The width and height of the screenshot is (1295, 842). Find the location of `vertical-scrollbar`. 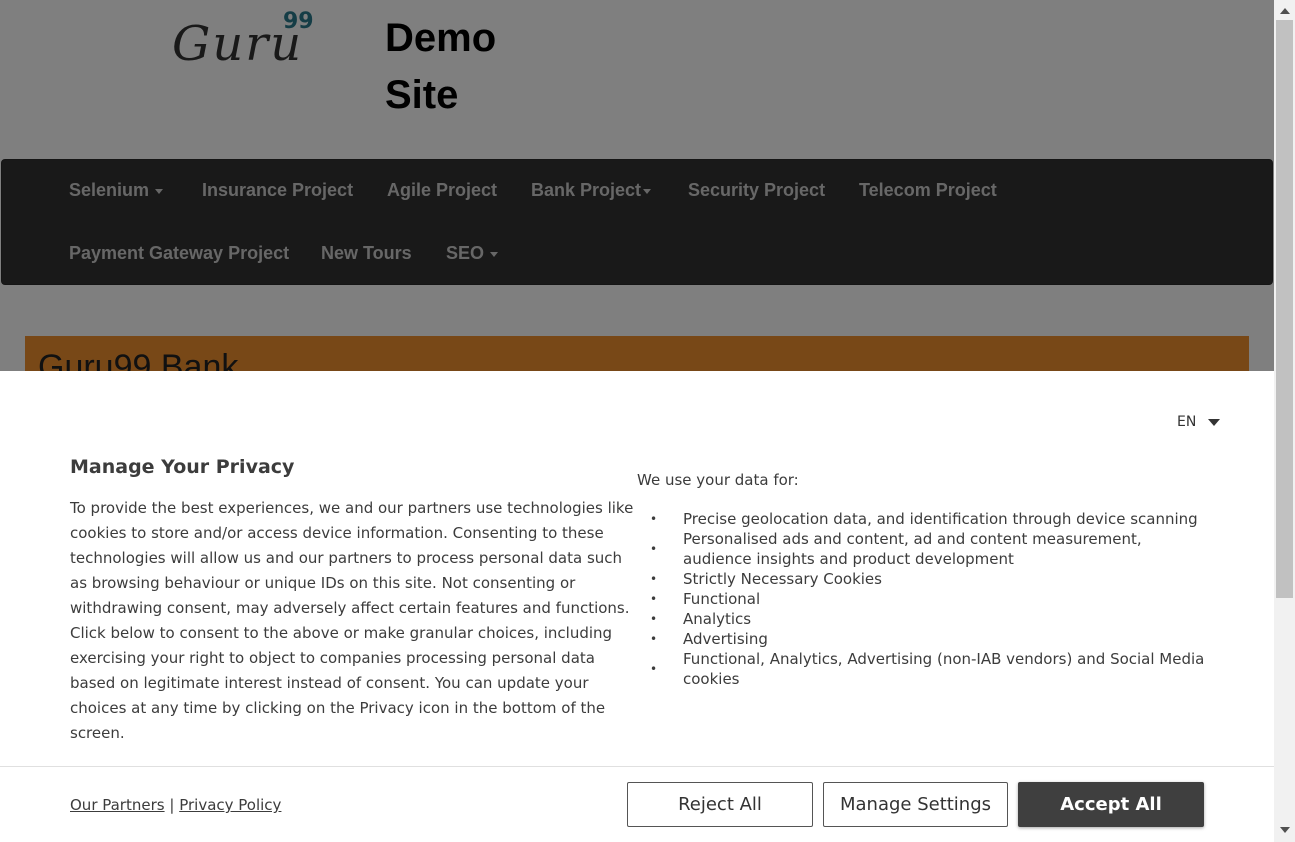

vertical-scrollbar is located at coordinates (1284, 421).